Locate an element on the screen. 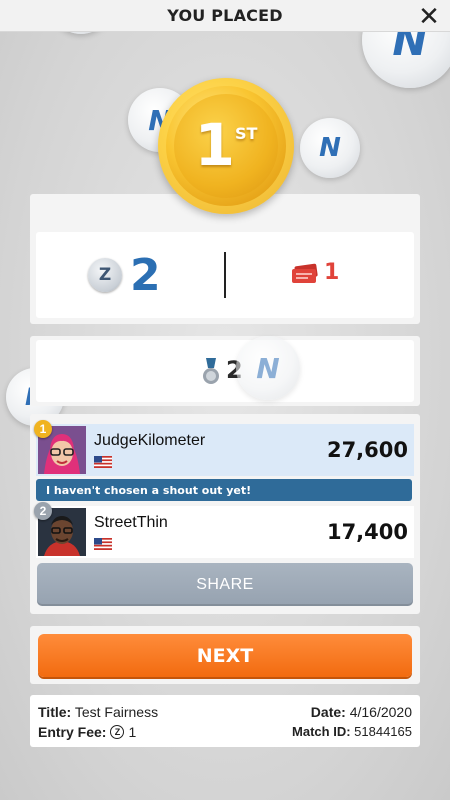 The width and height of the screenshot is (450, 800). first-place-medal: 1 ST is located at coordinates (226, 146).